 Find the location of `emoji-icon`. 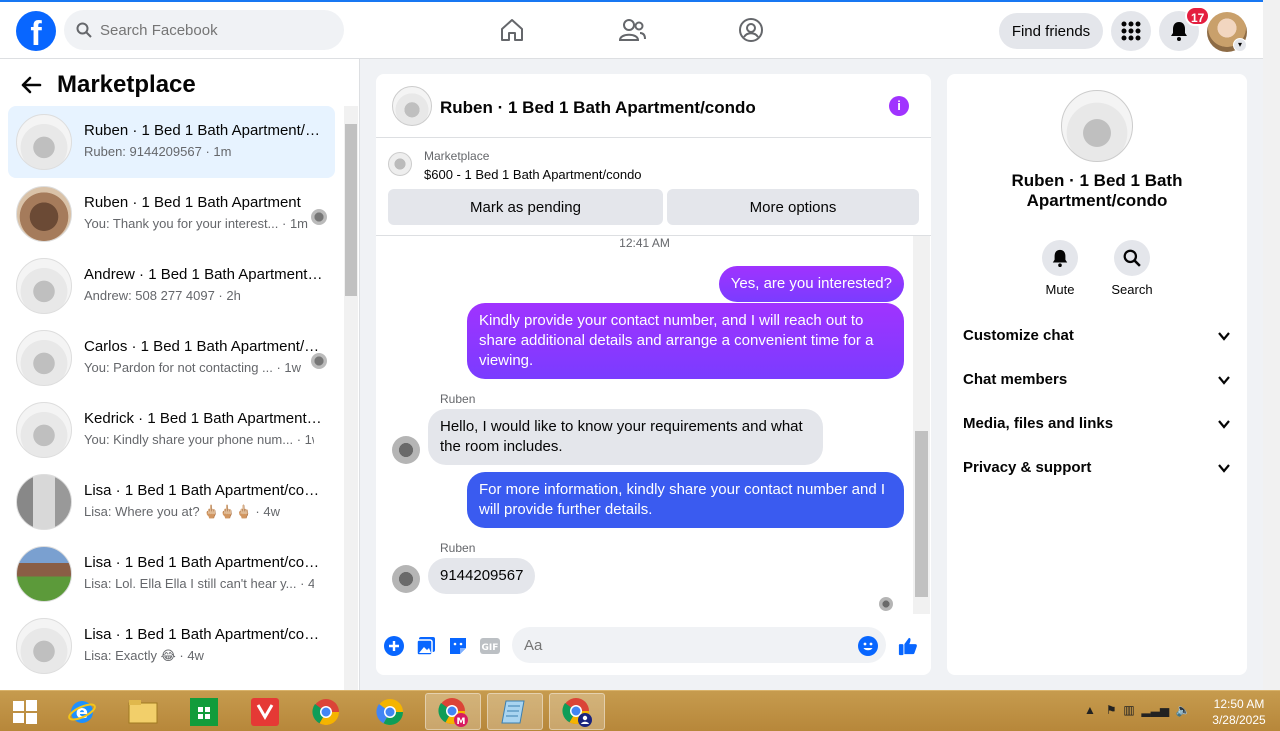

emoji-icon is located at coordinates (868, 646).